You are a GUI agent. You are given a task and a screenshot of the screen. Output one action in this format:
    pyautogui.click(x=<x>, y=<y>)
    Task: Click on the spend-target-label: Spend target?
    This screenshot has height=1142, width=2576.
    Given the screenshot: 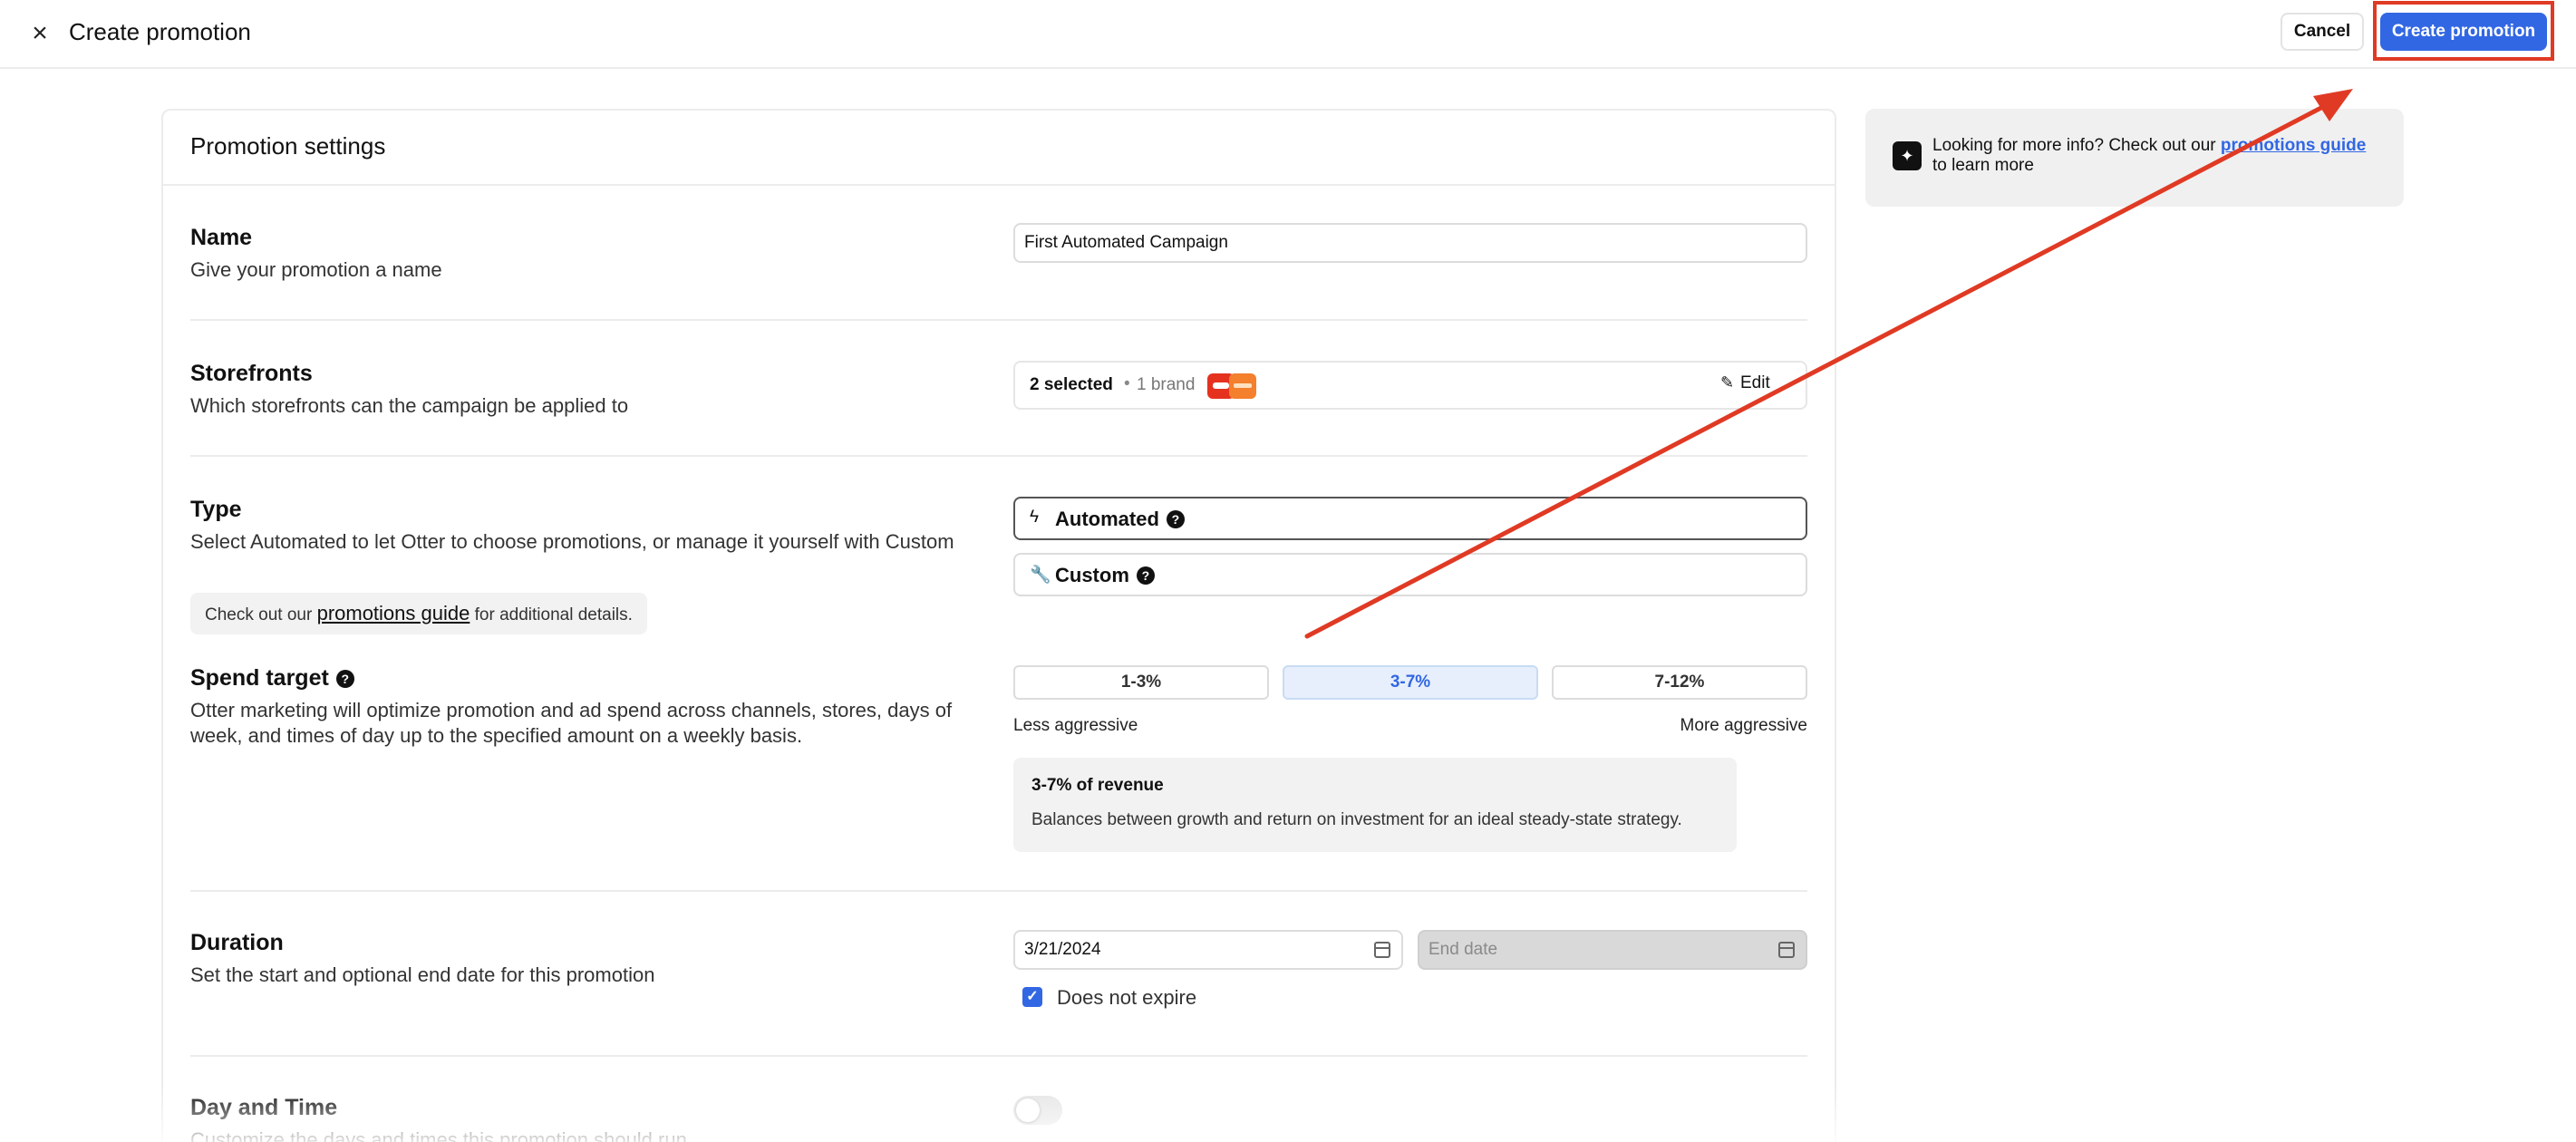 What is the action you would take?
    pyautogui.click(x=272, y=678)
    